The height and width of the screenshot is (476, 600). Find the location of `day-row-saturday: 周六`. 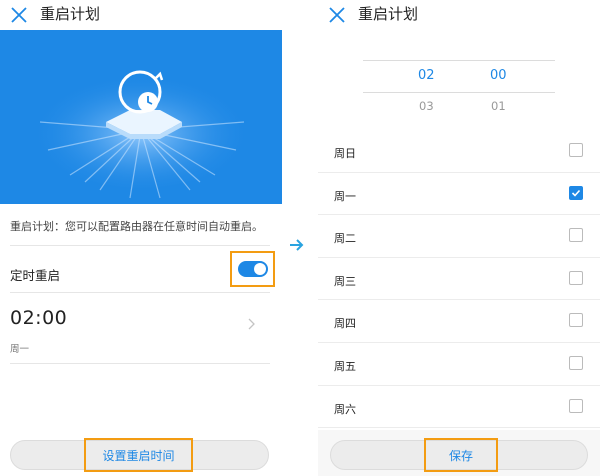

day-row-saturday: 周六 is located at coordinates (459, 407).